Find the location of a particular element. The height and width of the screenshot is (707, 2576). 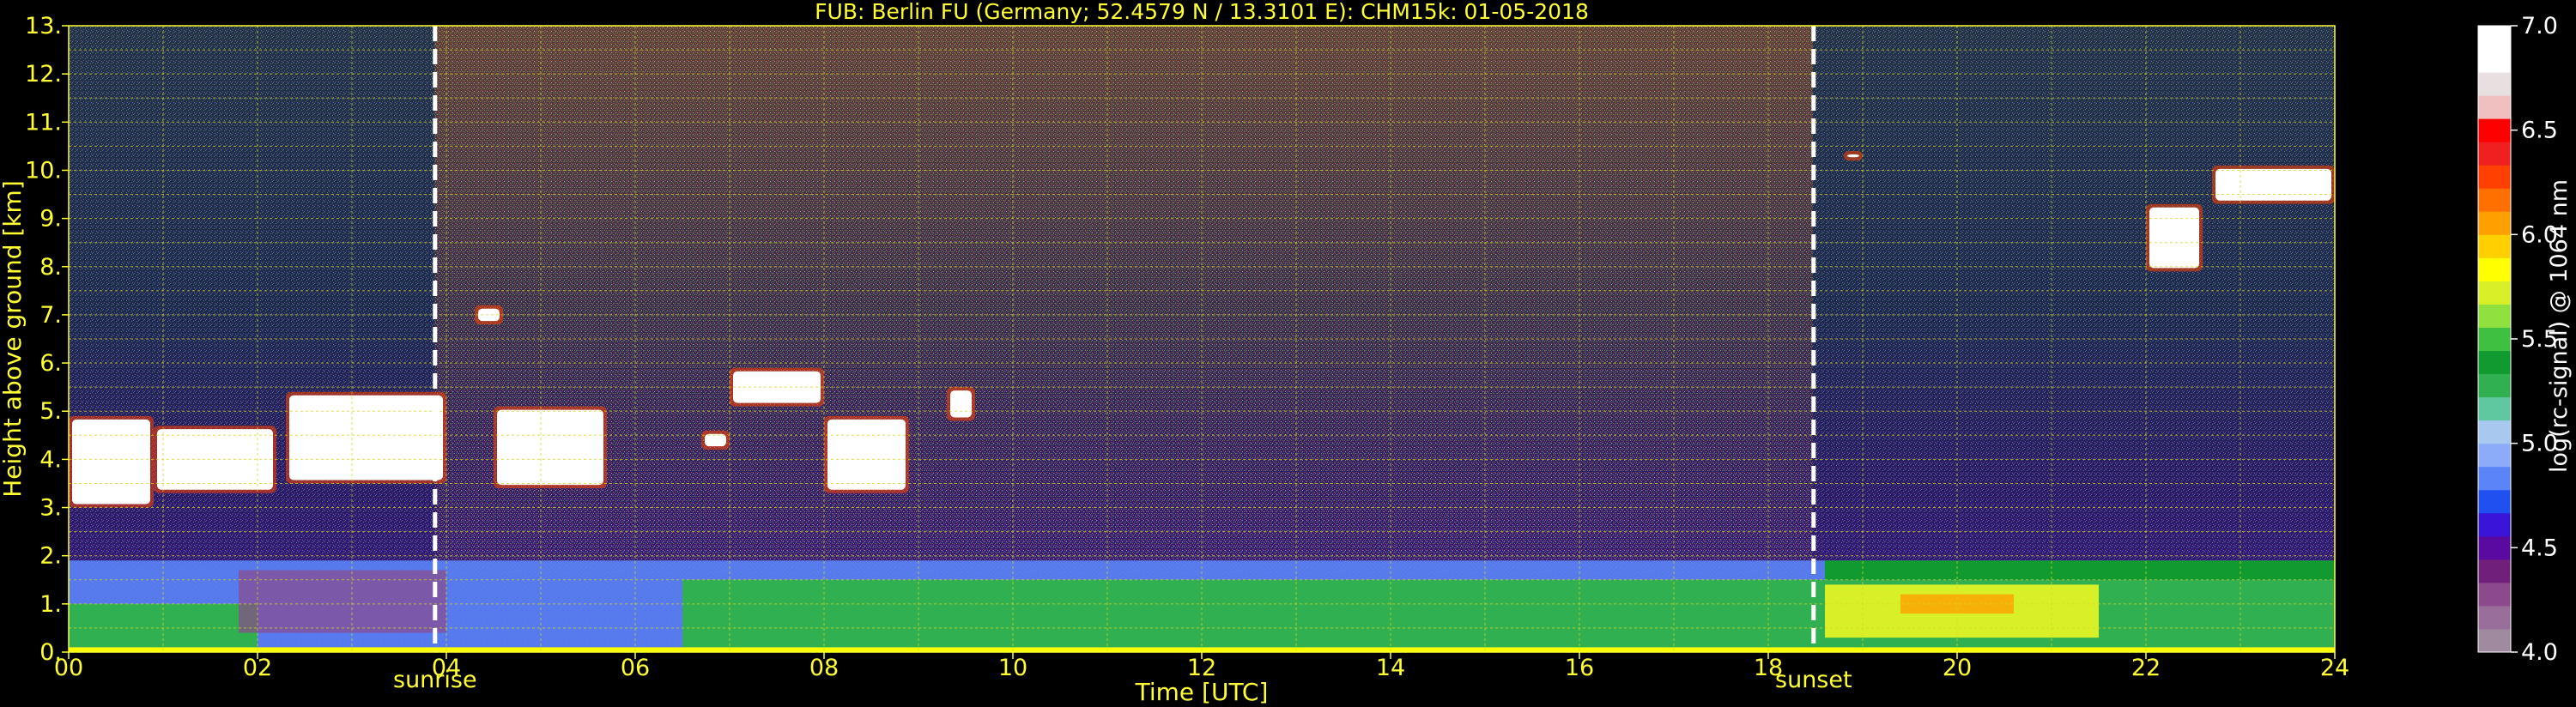

x-axis-label: Time [UTC] is located at coordinates (1202, 692).